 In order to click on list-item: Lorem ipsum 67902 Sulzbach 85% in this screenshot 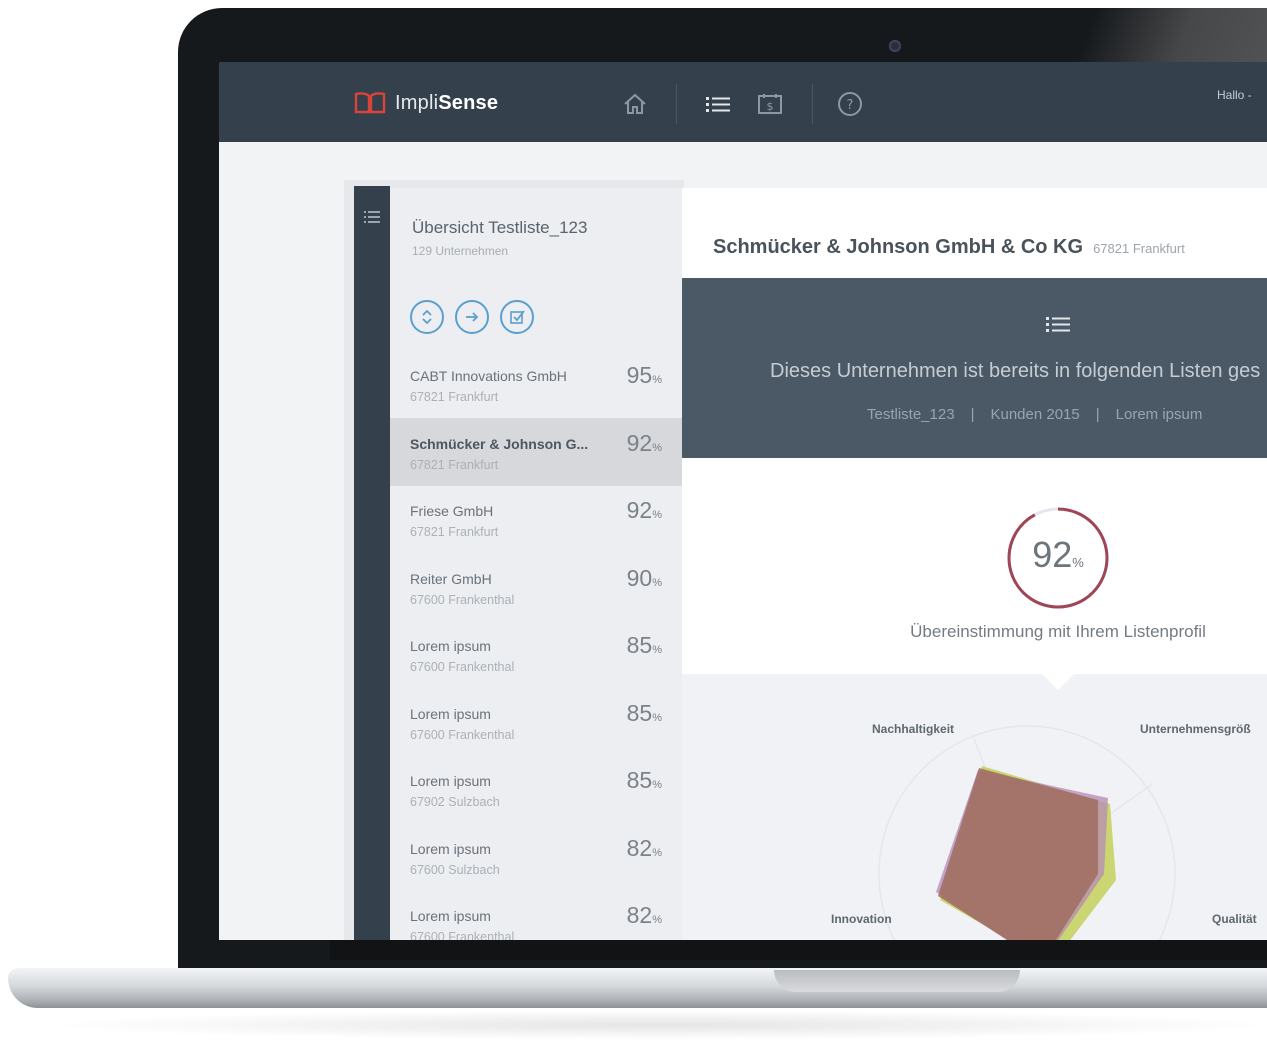, I will do `click(536, 789)`.